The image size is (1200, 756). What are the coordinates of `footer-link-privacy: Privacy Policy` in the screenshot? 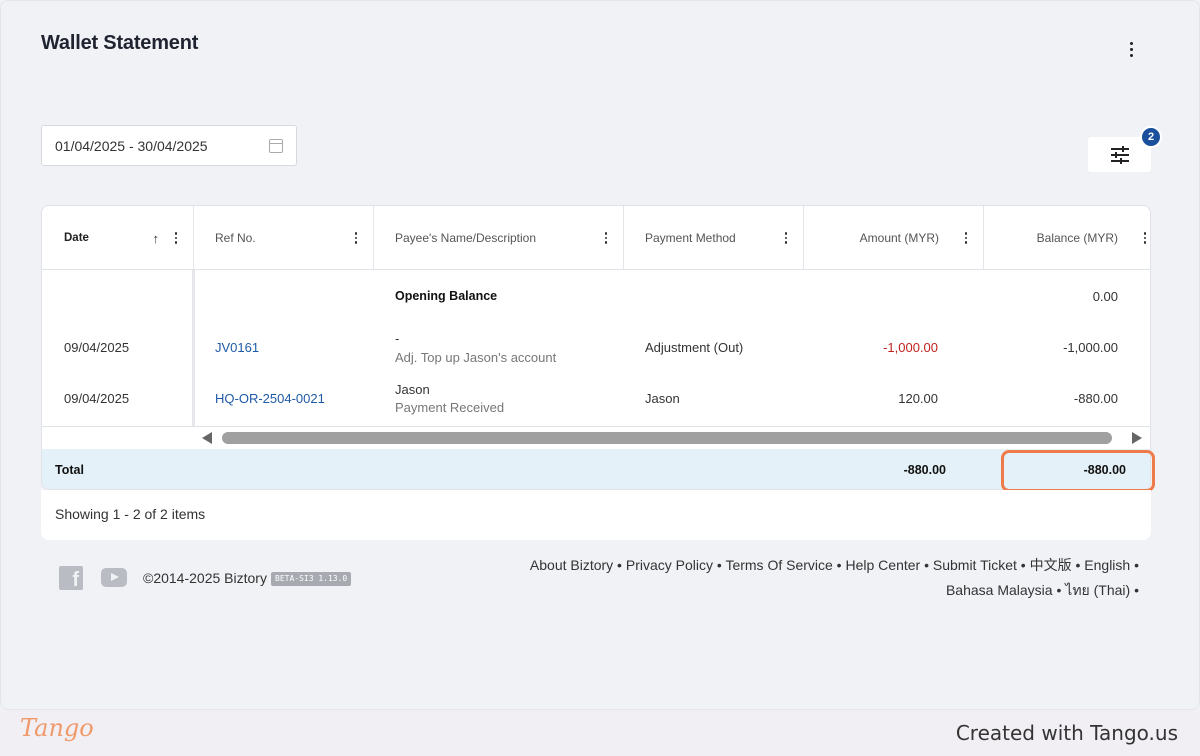 It's located at (669, 565).